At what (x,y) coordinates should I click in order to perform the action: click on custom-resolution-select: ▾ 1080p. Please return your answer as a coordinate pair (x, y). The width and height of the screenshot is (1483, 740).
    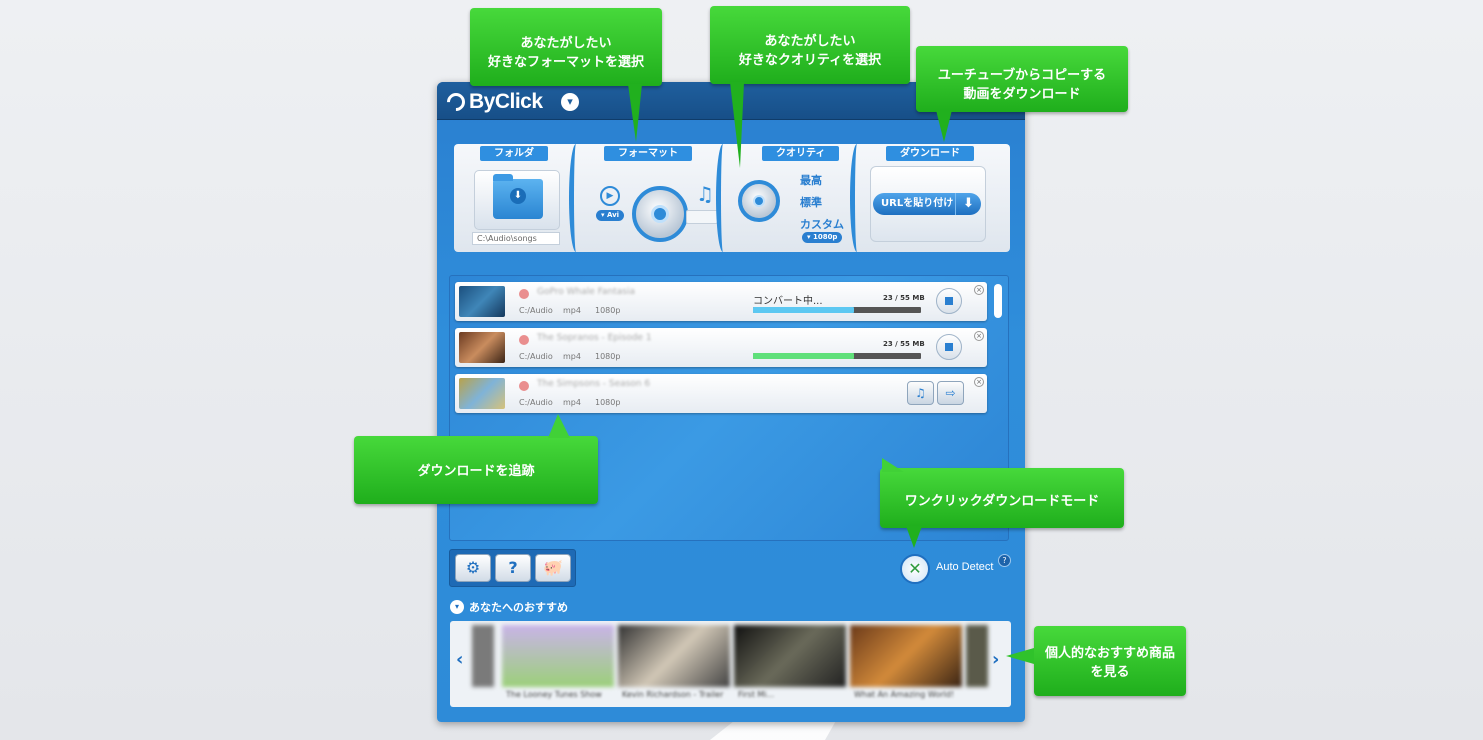
    Looking at the image, I should click on (822, 237).